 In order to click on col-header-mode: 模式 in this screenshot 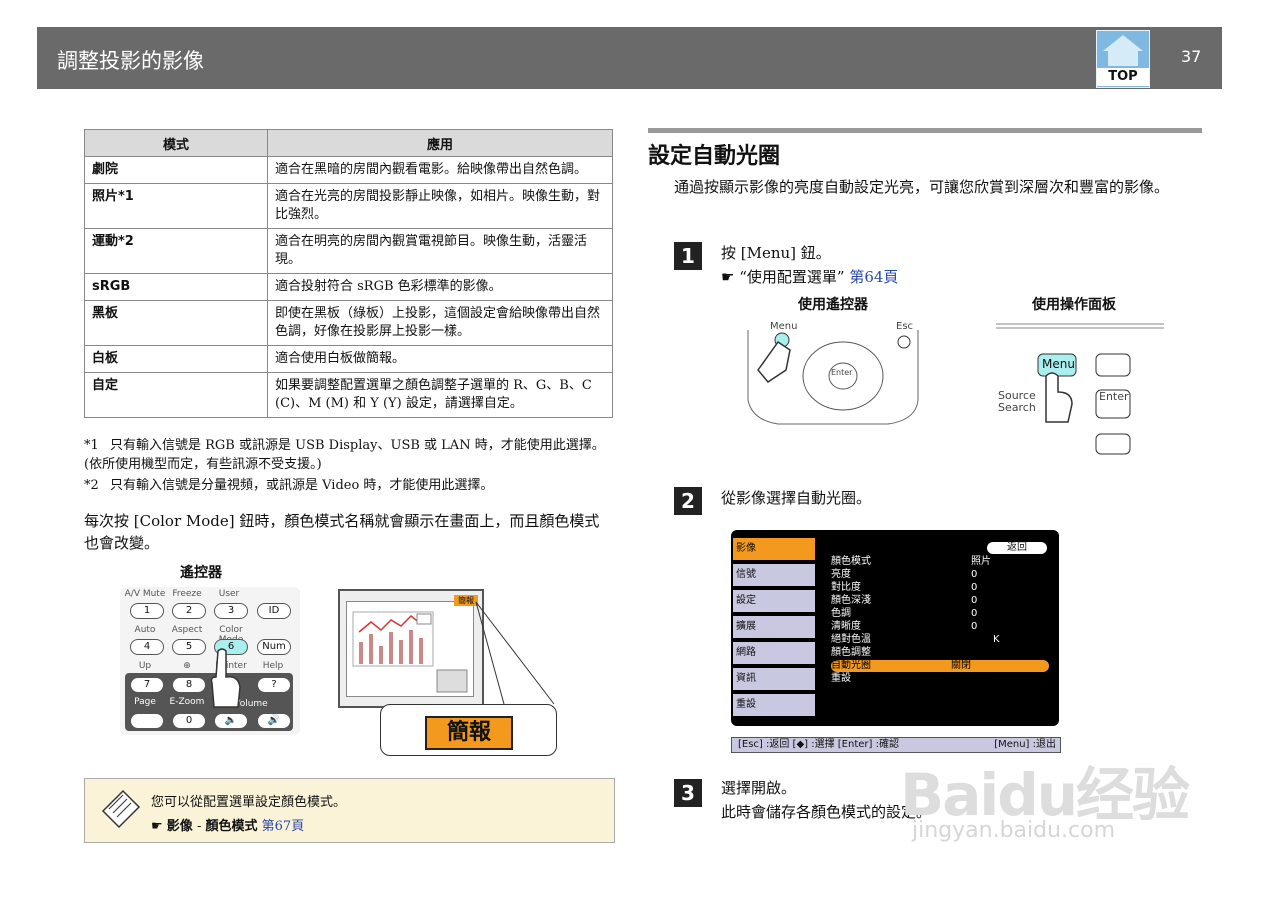, I will do `click(176, 143)`.